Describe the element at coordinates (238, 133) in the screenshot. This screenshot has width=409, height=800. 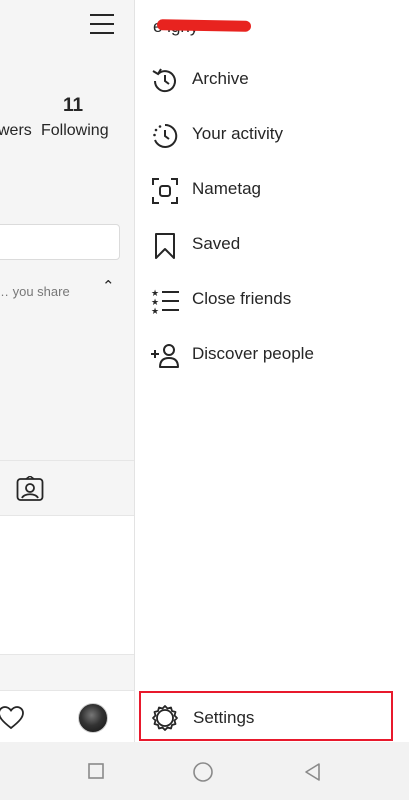
I see `menu-item-label: Your activity` at that location.